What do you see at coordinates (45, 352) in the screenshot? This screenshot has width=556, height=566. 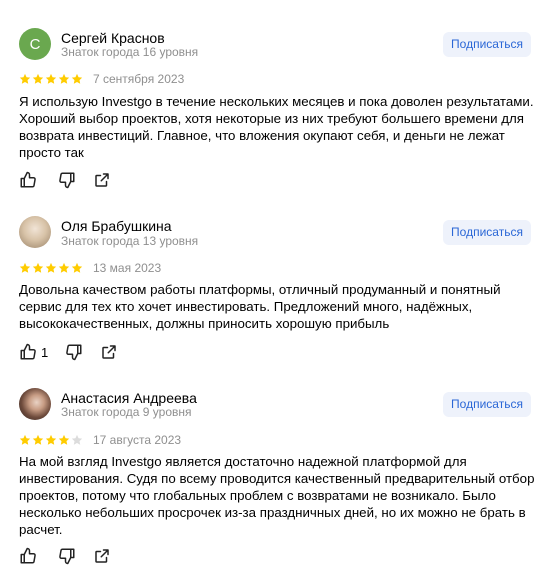 I see `like-count: 1` at bounding box center [45, 352].